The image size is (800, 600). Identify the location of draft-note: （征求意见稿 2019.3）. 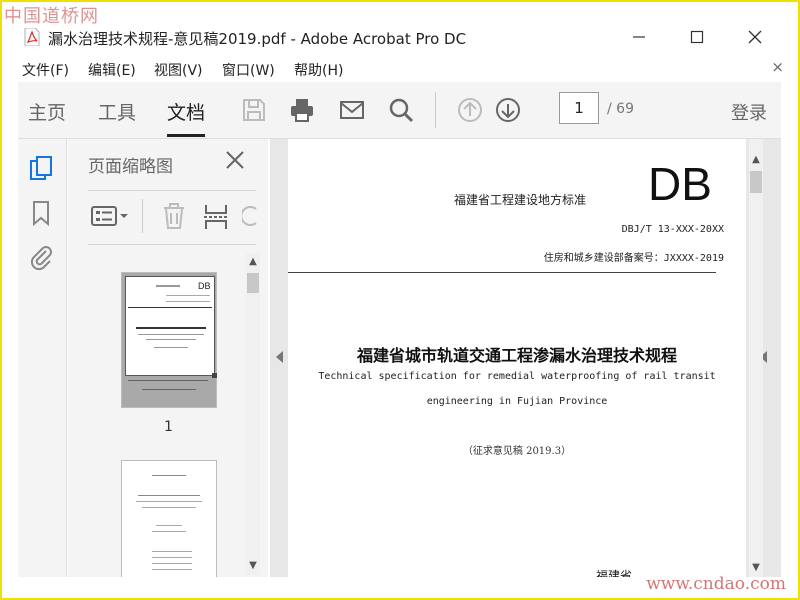
(517, 451).